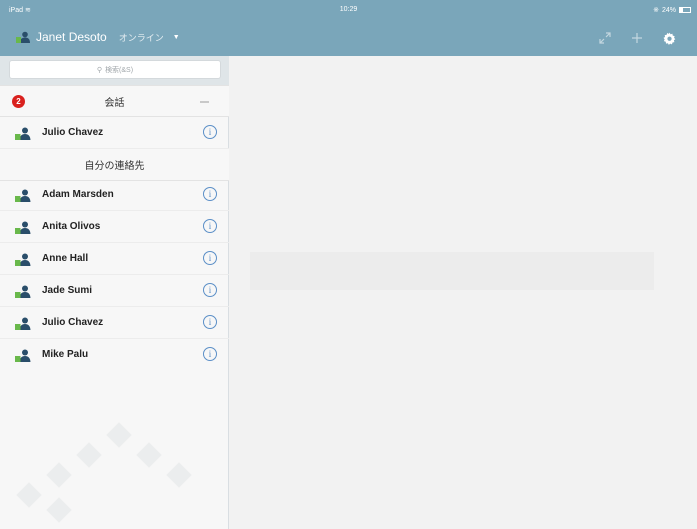 The height and width of the screenshot is (529, 697). What do you see at coordinates (18, 101) in the screenshot?
I see `unread-badge: 2` at bounding box center [18, 101].